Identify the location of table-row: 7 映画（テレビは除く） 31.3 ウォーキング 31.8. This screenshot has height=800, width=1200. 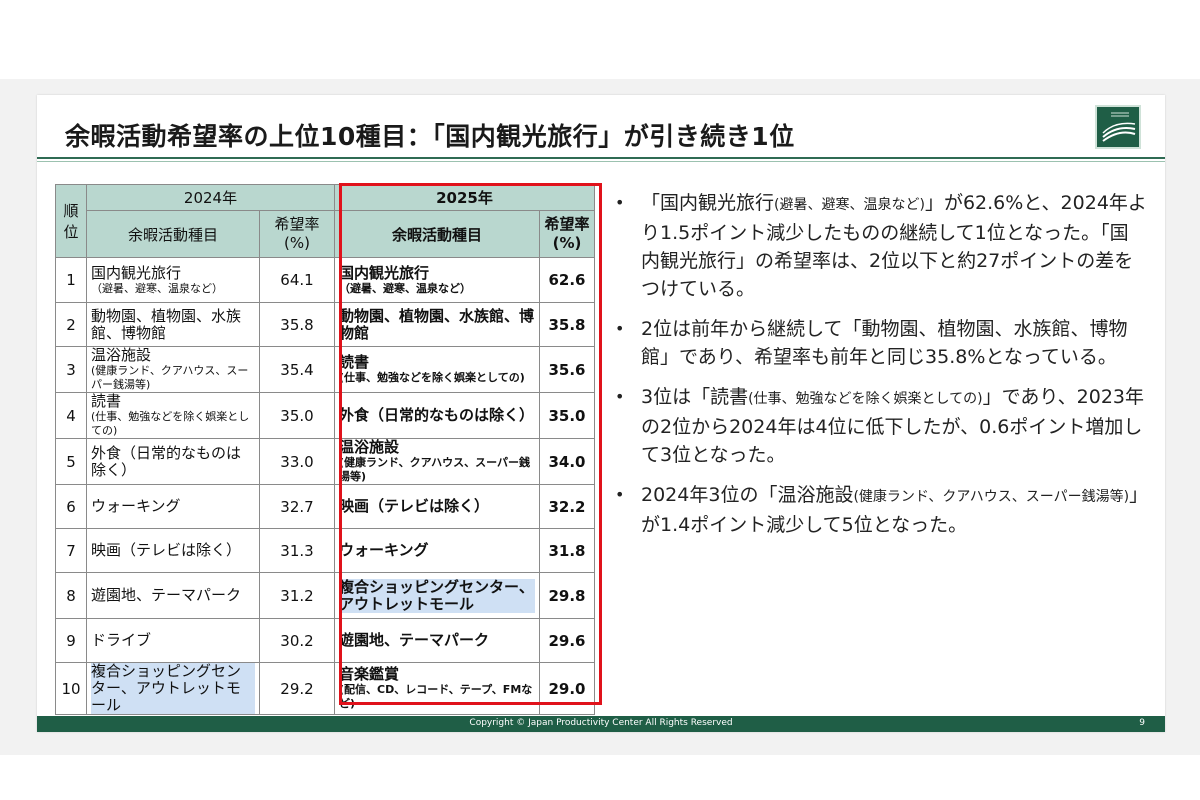
(325, 550).